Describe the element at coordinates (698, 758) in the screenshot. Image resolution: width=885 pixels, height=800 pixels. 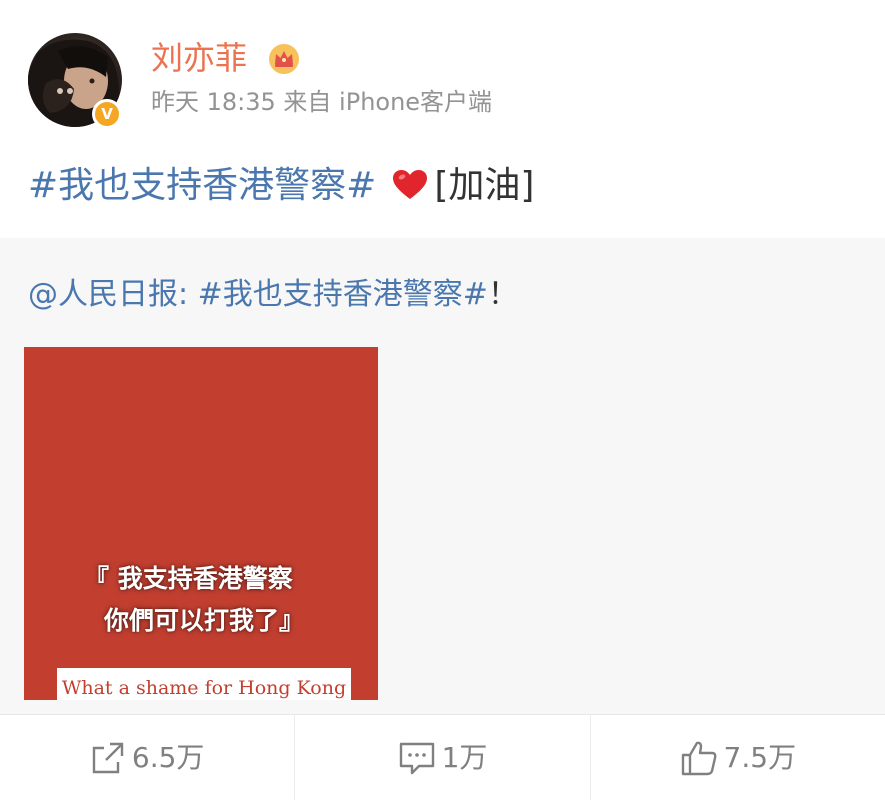
I see `thumbs-up-icon` at that location.